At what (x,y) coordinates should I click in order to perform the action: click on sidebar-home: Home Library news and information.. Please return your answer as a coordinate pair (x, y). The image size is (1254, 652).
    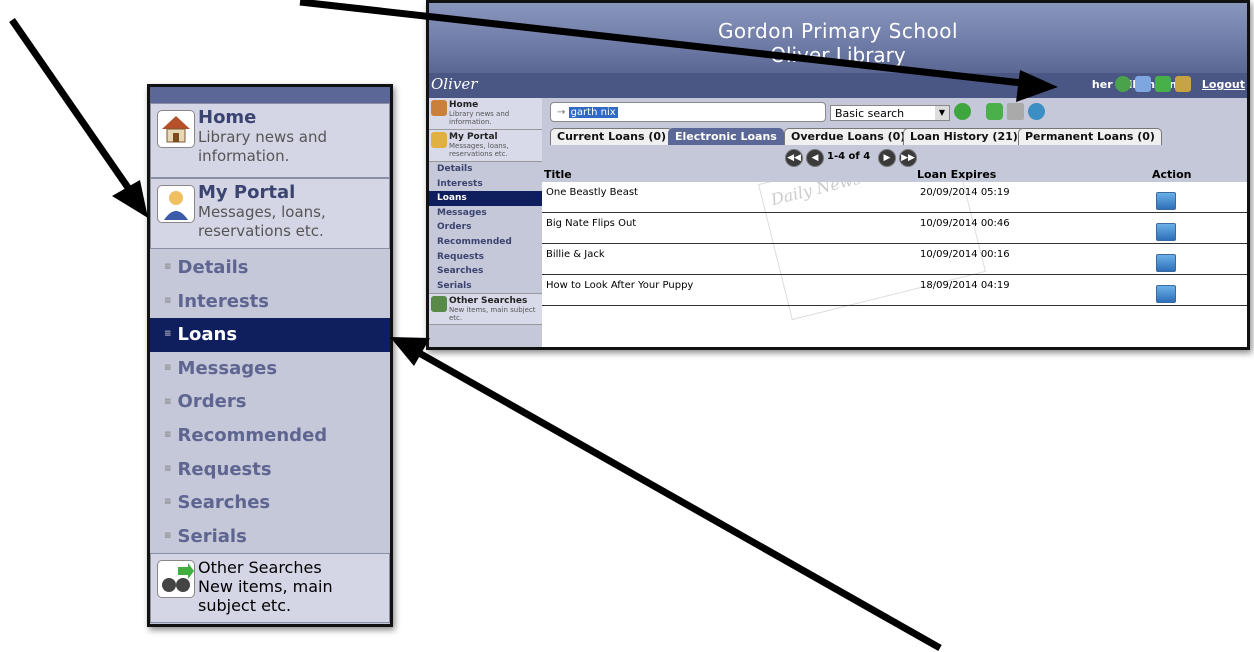
    Looking at the image, I should click on (485, 114).